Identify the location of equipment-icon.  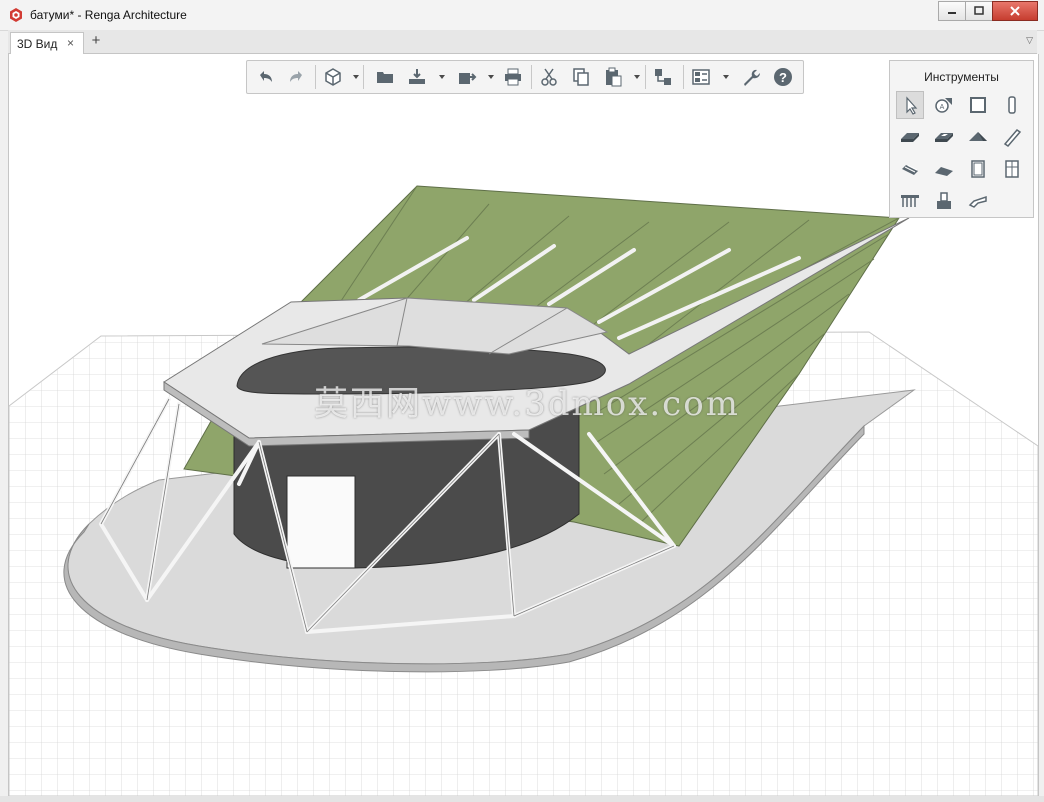
(944, 200).